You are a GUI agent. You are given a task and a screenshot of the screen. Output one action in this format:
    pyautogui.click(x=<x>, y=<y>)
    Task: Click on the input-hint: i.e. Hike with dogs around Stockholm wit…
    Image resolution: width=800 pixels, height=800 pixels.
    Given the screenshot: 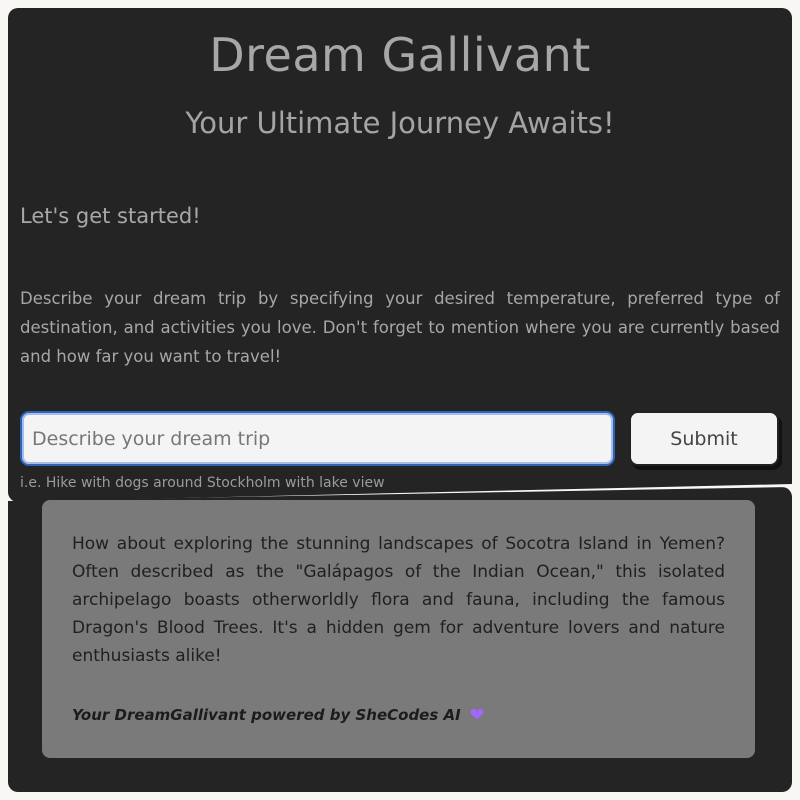 What is the action you would take?
    pyautogui.click(x=202, y=483)
    